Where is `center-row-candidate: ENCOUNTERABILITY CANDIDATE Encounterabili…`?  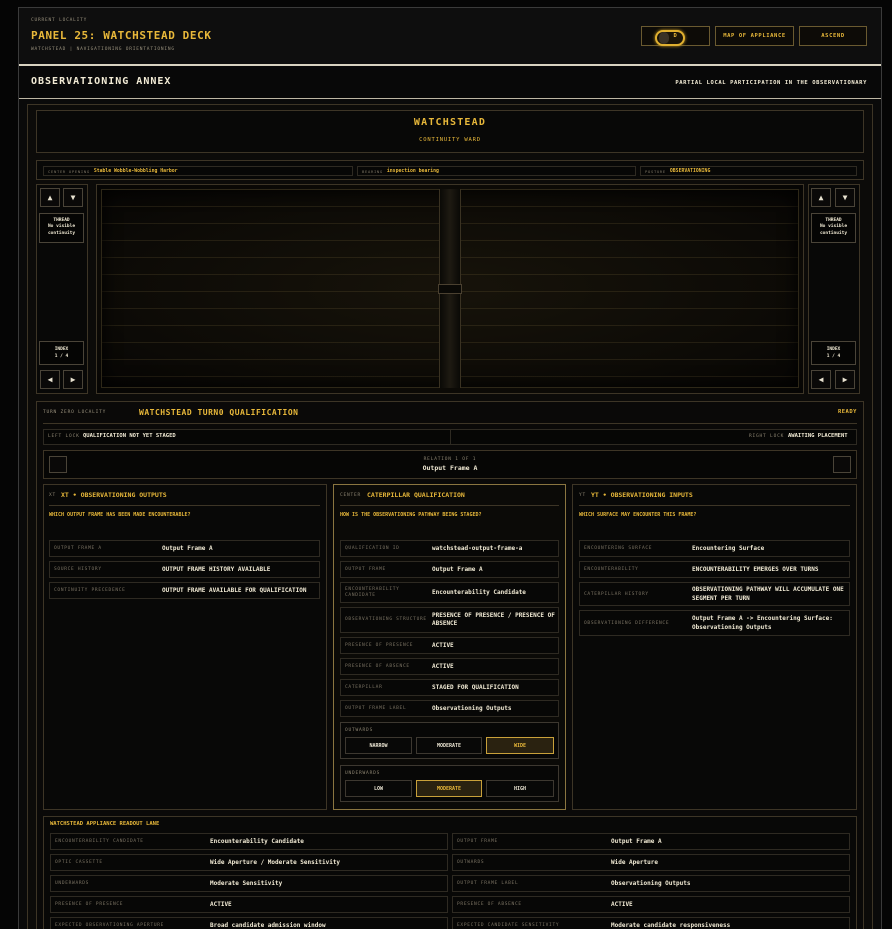
center-row-candidate: ENCOUNTERABILITY CANDIDATE Encounterabili… is located at coordinates (449, 592).